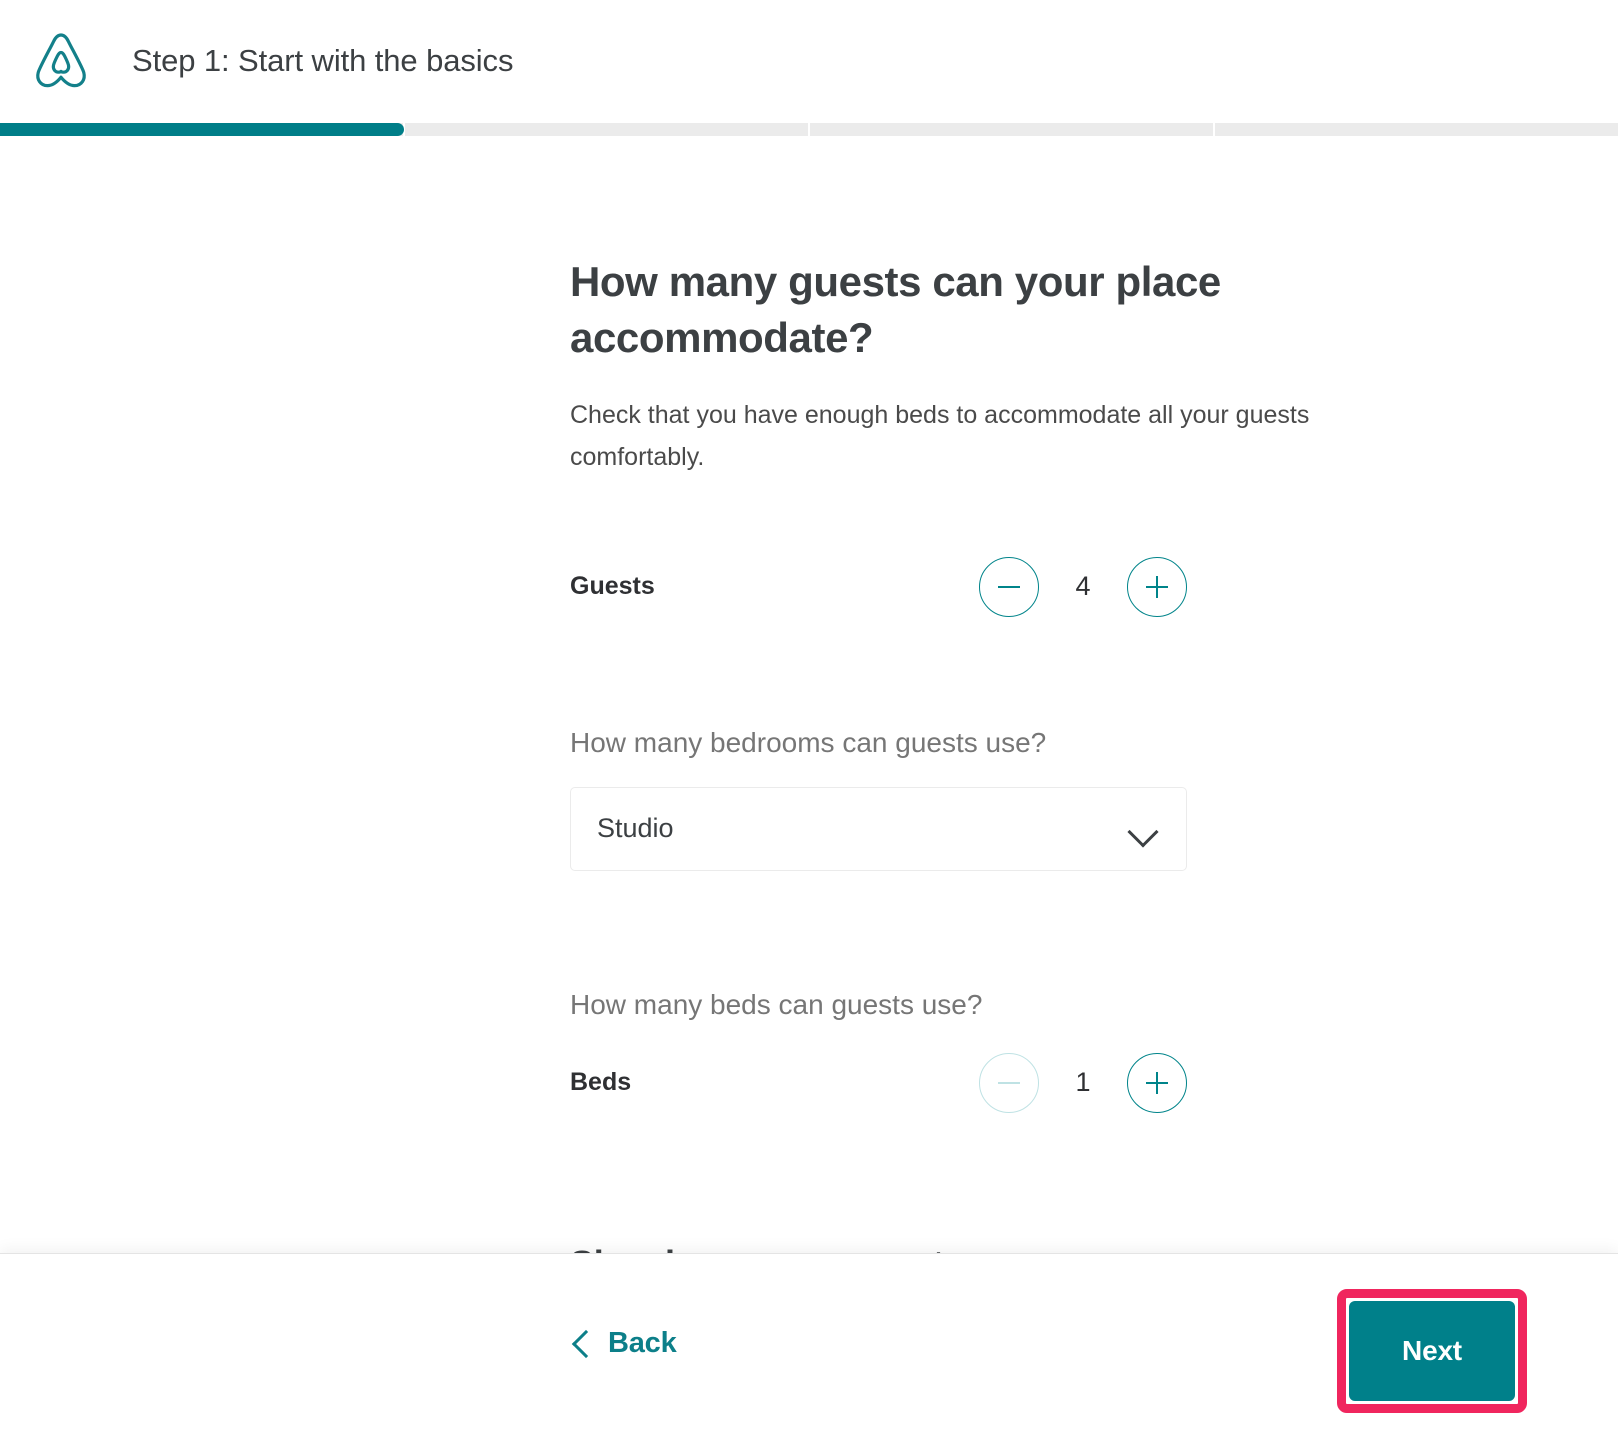  Describe the element at coordinates (323, 60) in the screenshot. I see `page-title: Step 1: Start with the basics` at that location.